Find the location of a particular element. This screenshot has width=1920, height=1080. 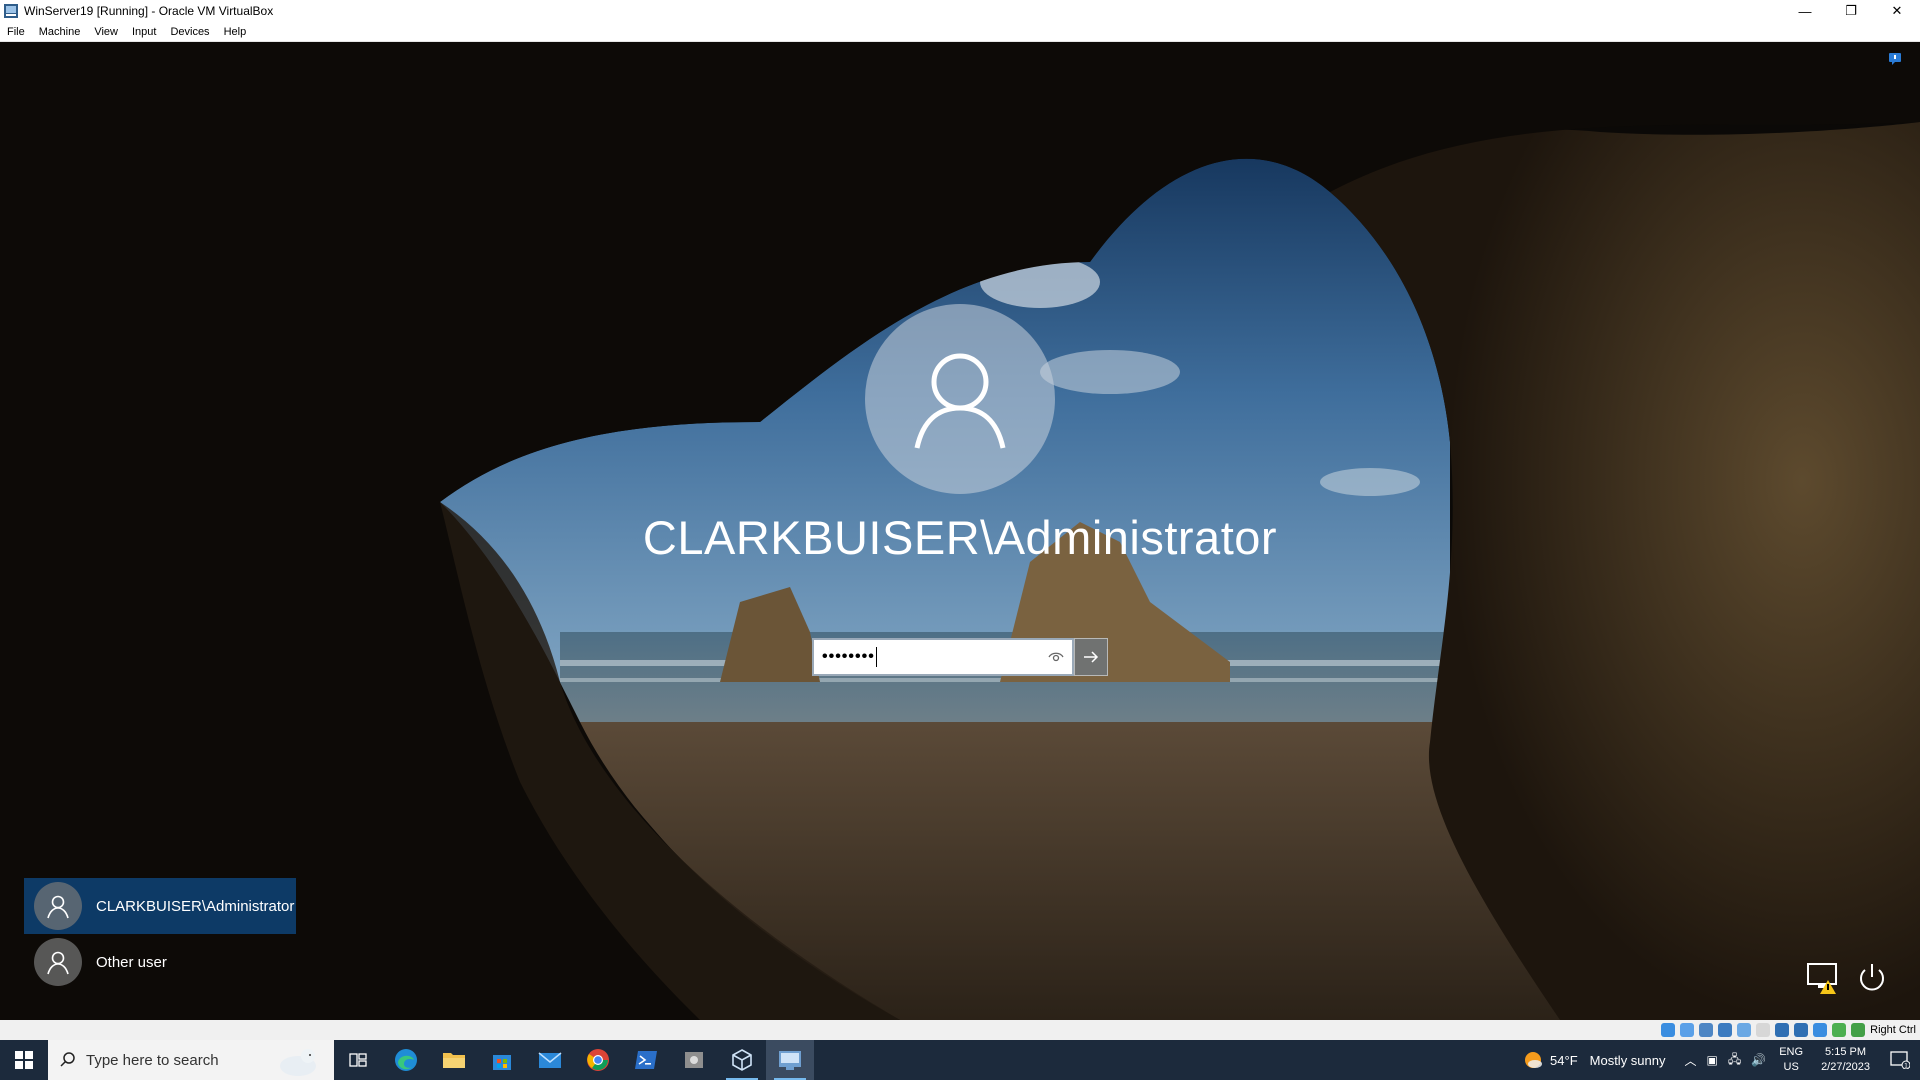

close-button: ✕ is located at coordinates (1897, 11).